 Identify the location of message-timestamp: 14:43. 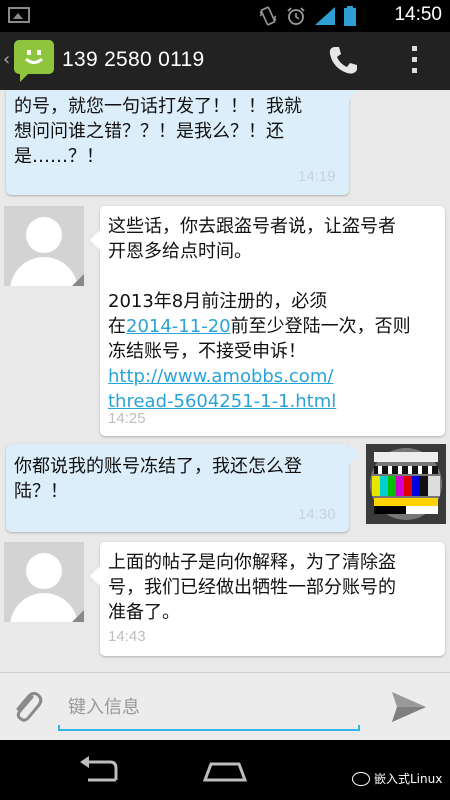
(127, 636).